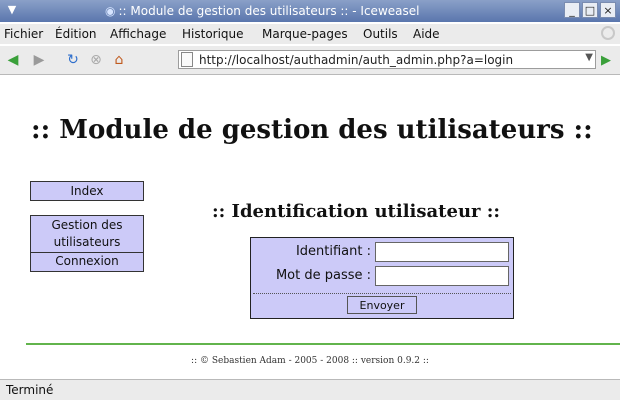 The image size is (620, 400). I want to click on password-input, so click(442, 276).